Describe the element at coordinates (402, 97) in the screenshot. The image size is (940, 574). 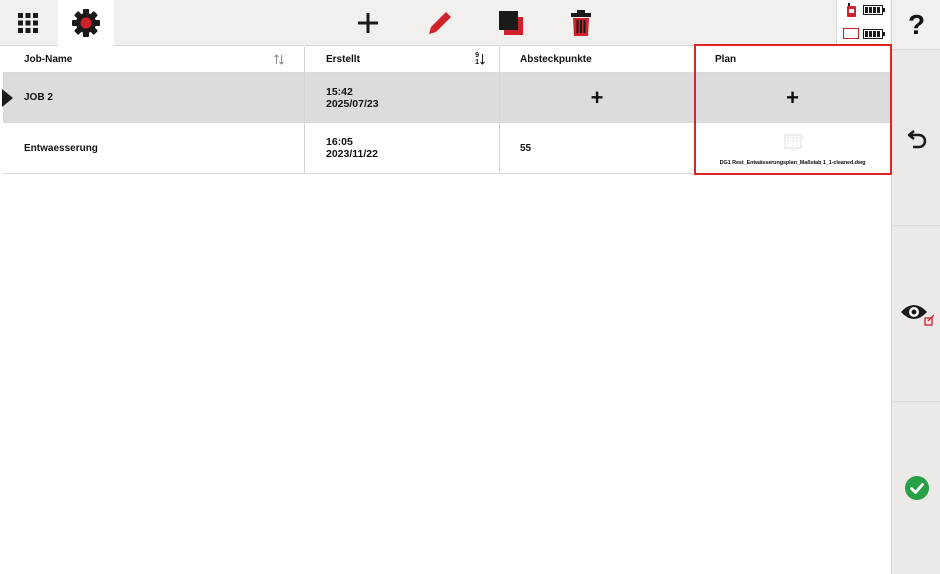
I see `cell-created: 15:42 2025/07/23` at that location.